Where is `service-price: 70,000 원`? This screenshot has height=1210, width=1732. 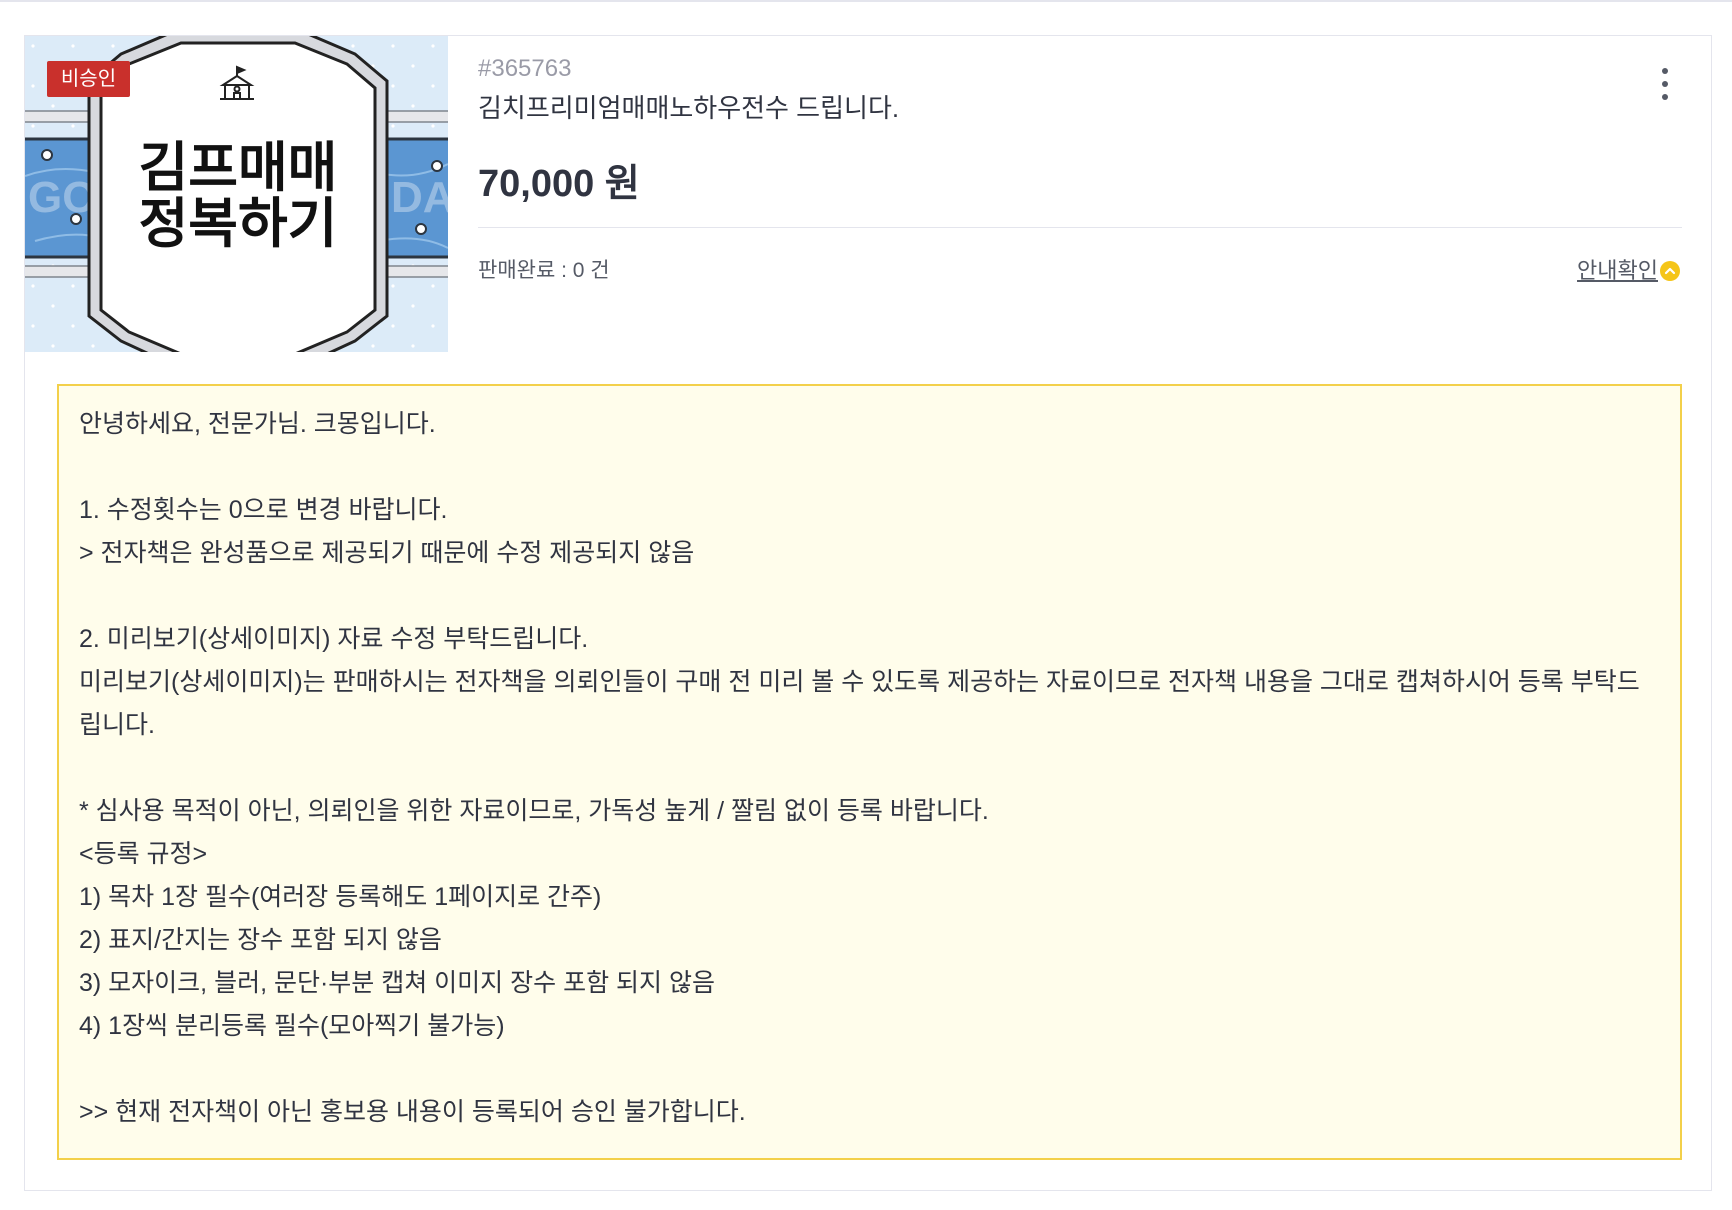 service-price: 70,000 원 is located at coordinates (559, 184).